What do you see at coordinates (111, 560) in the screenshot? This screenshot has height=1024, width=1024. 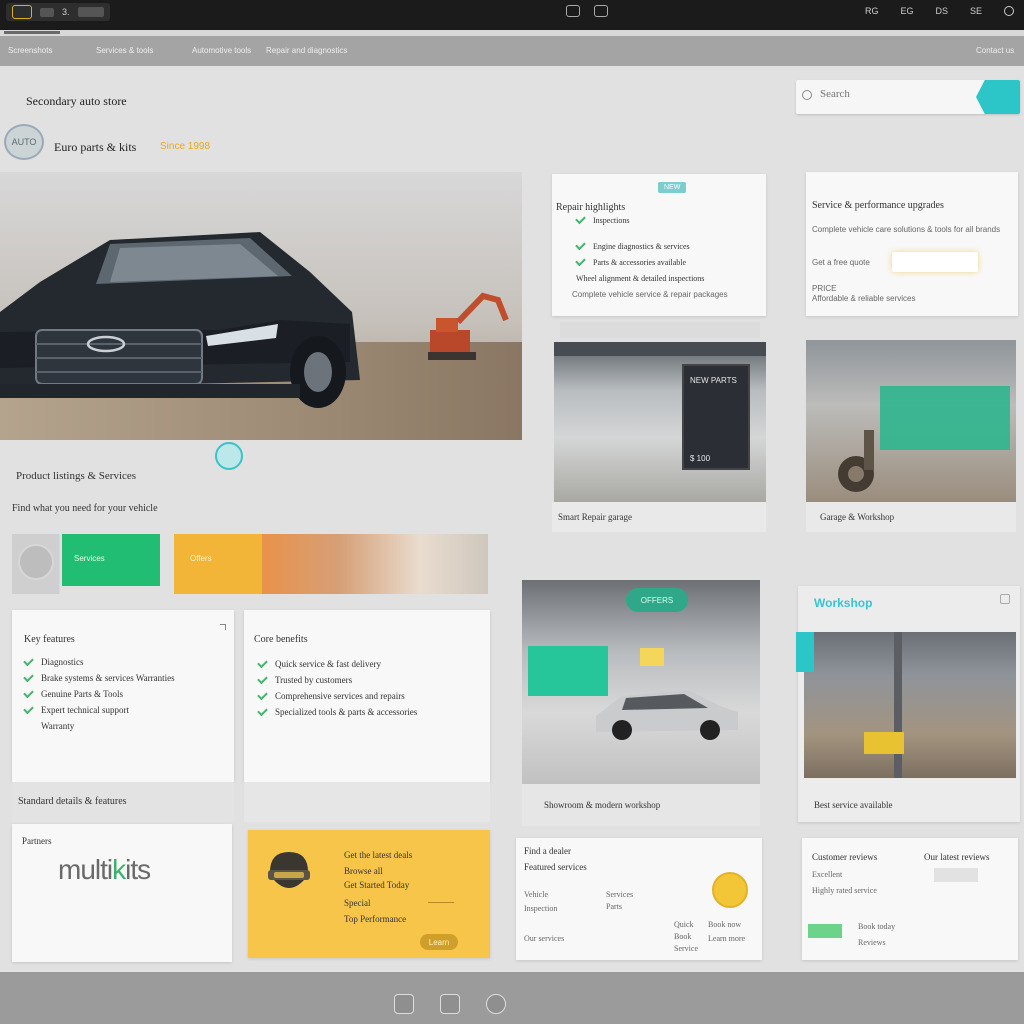 I see `services-tab: Services` at bounding box center [111, 560].